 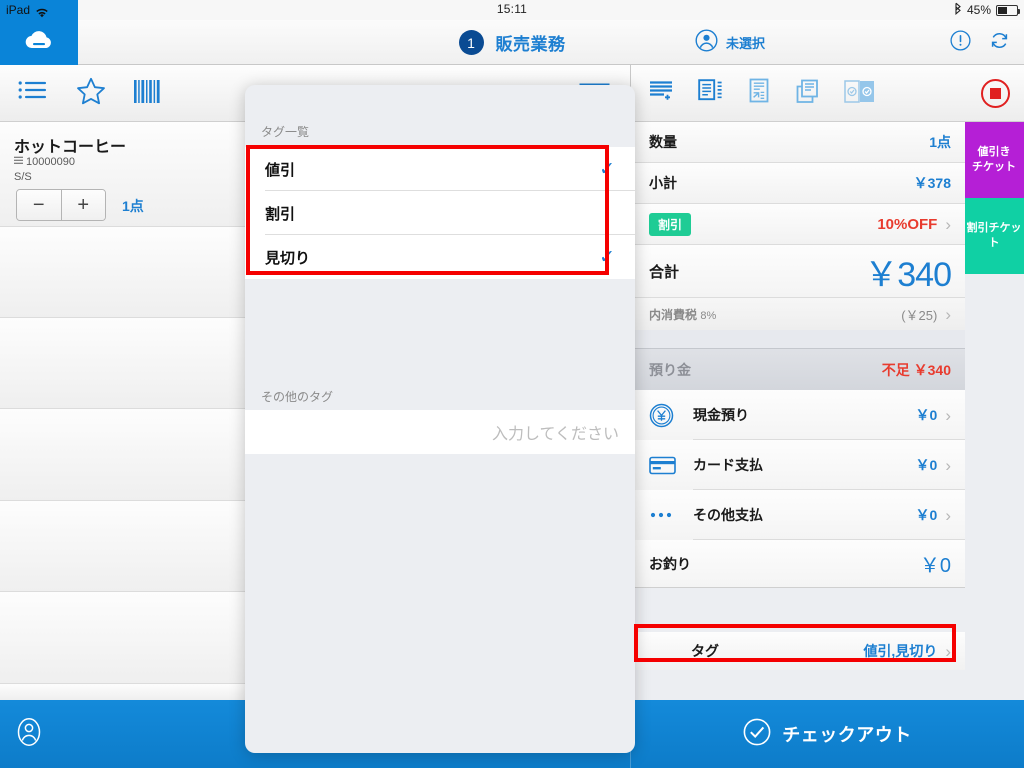 What do you see at coordinates (670, 224) in the screenshot?
I see `discount-chip: 割引` at bounding box center [670, 224].